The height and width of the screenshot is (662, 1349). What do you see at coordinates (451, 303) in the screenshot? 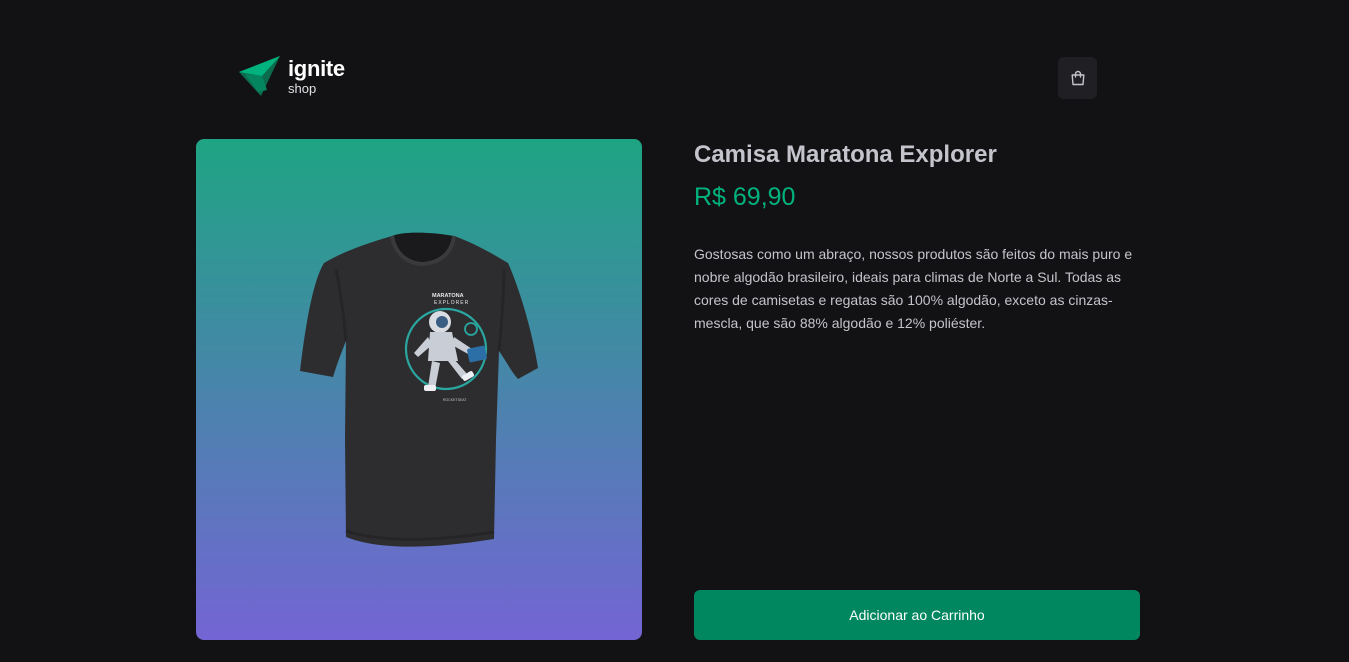
I see `print-subtitle-text: EXPLORER` at bounding box center [451, 303].